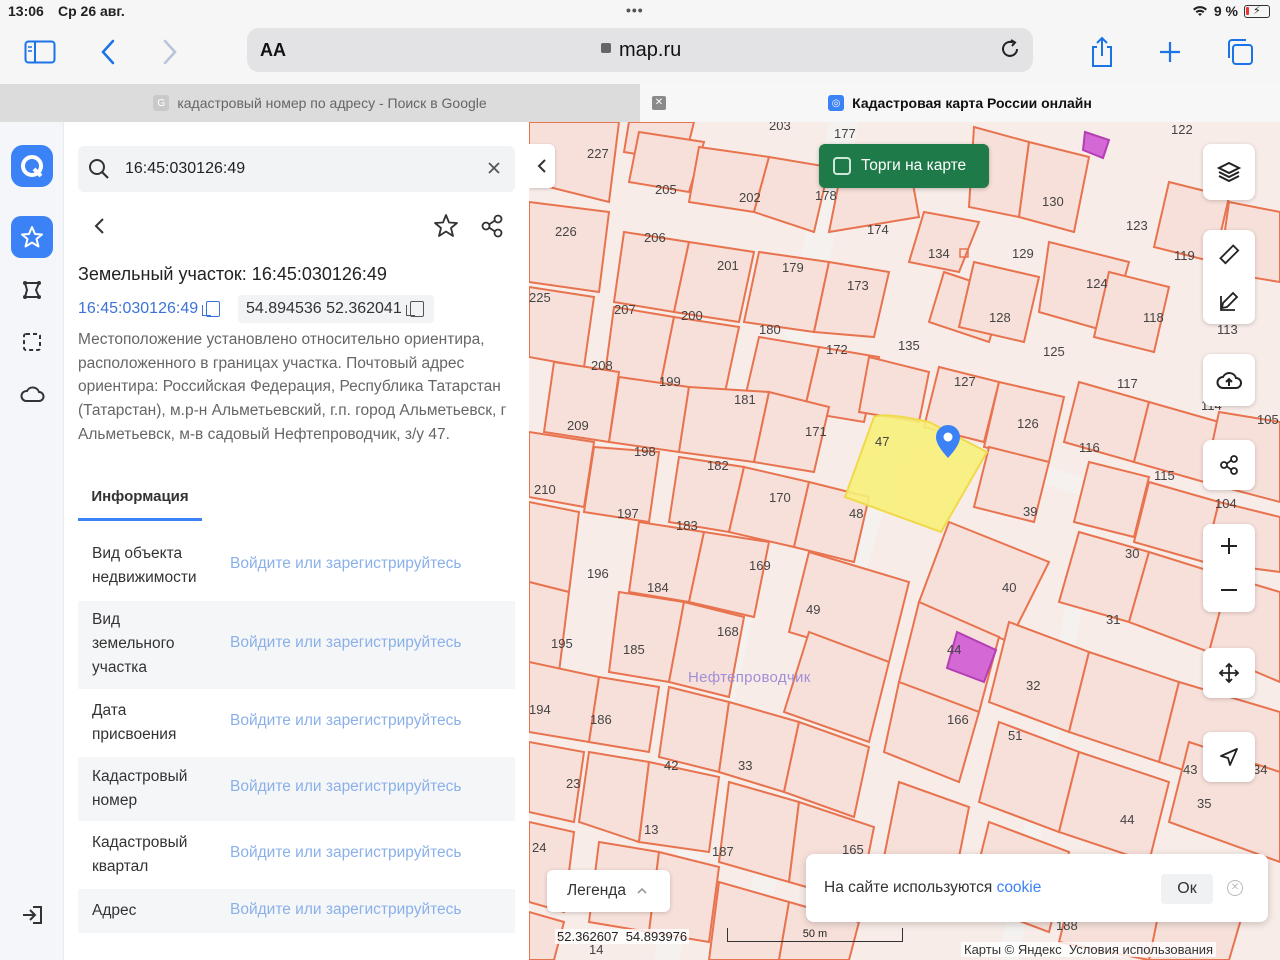  I want to click on address-bar: AA map.ru, so click(640, 50).